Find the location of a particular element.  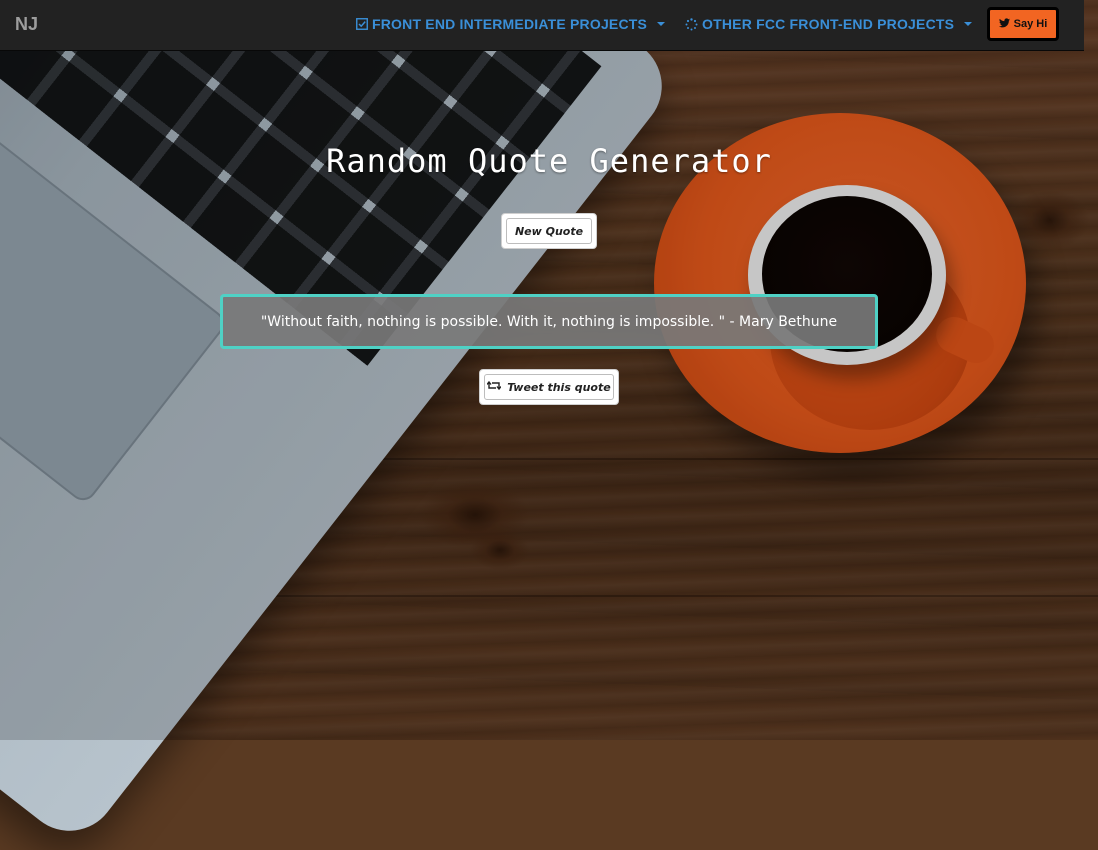

new-quote-label: New Quote is located at coordinates (549, 231).